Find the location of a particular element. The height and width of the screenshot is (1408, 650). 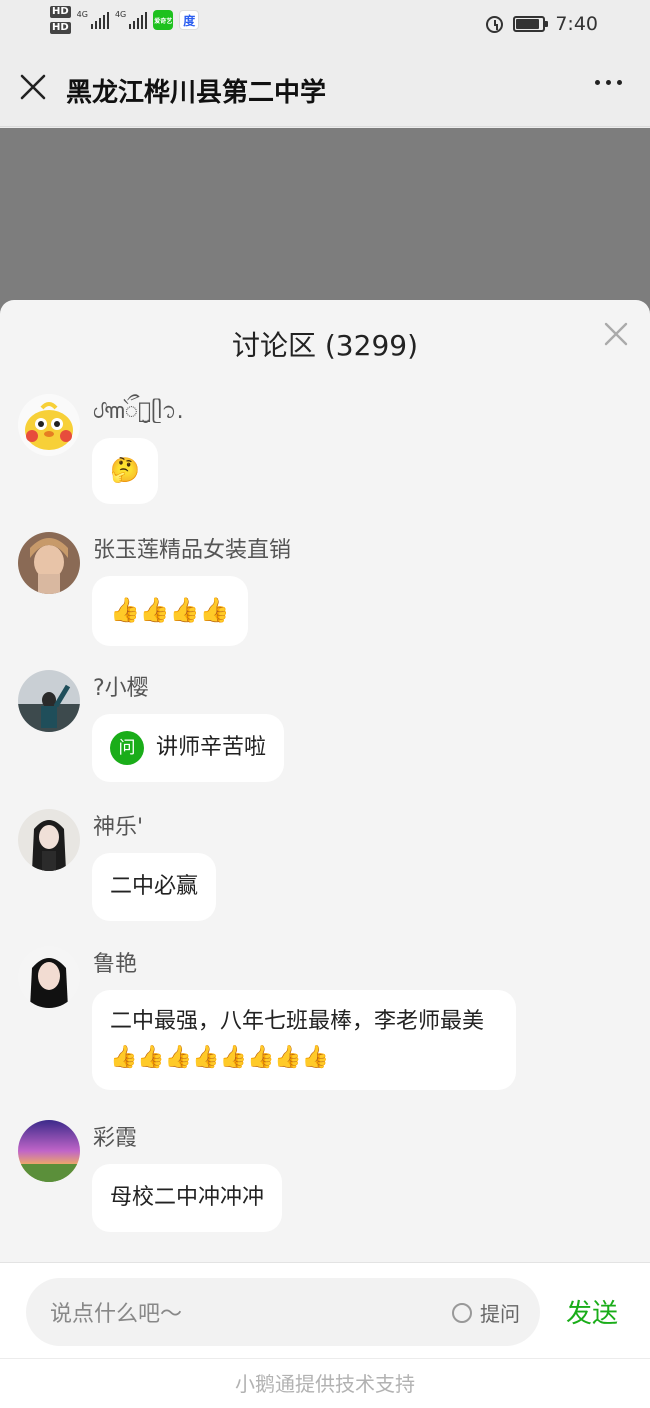

ask-question-toggle: 提问 is located at coordinates (486, 1312).